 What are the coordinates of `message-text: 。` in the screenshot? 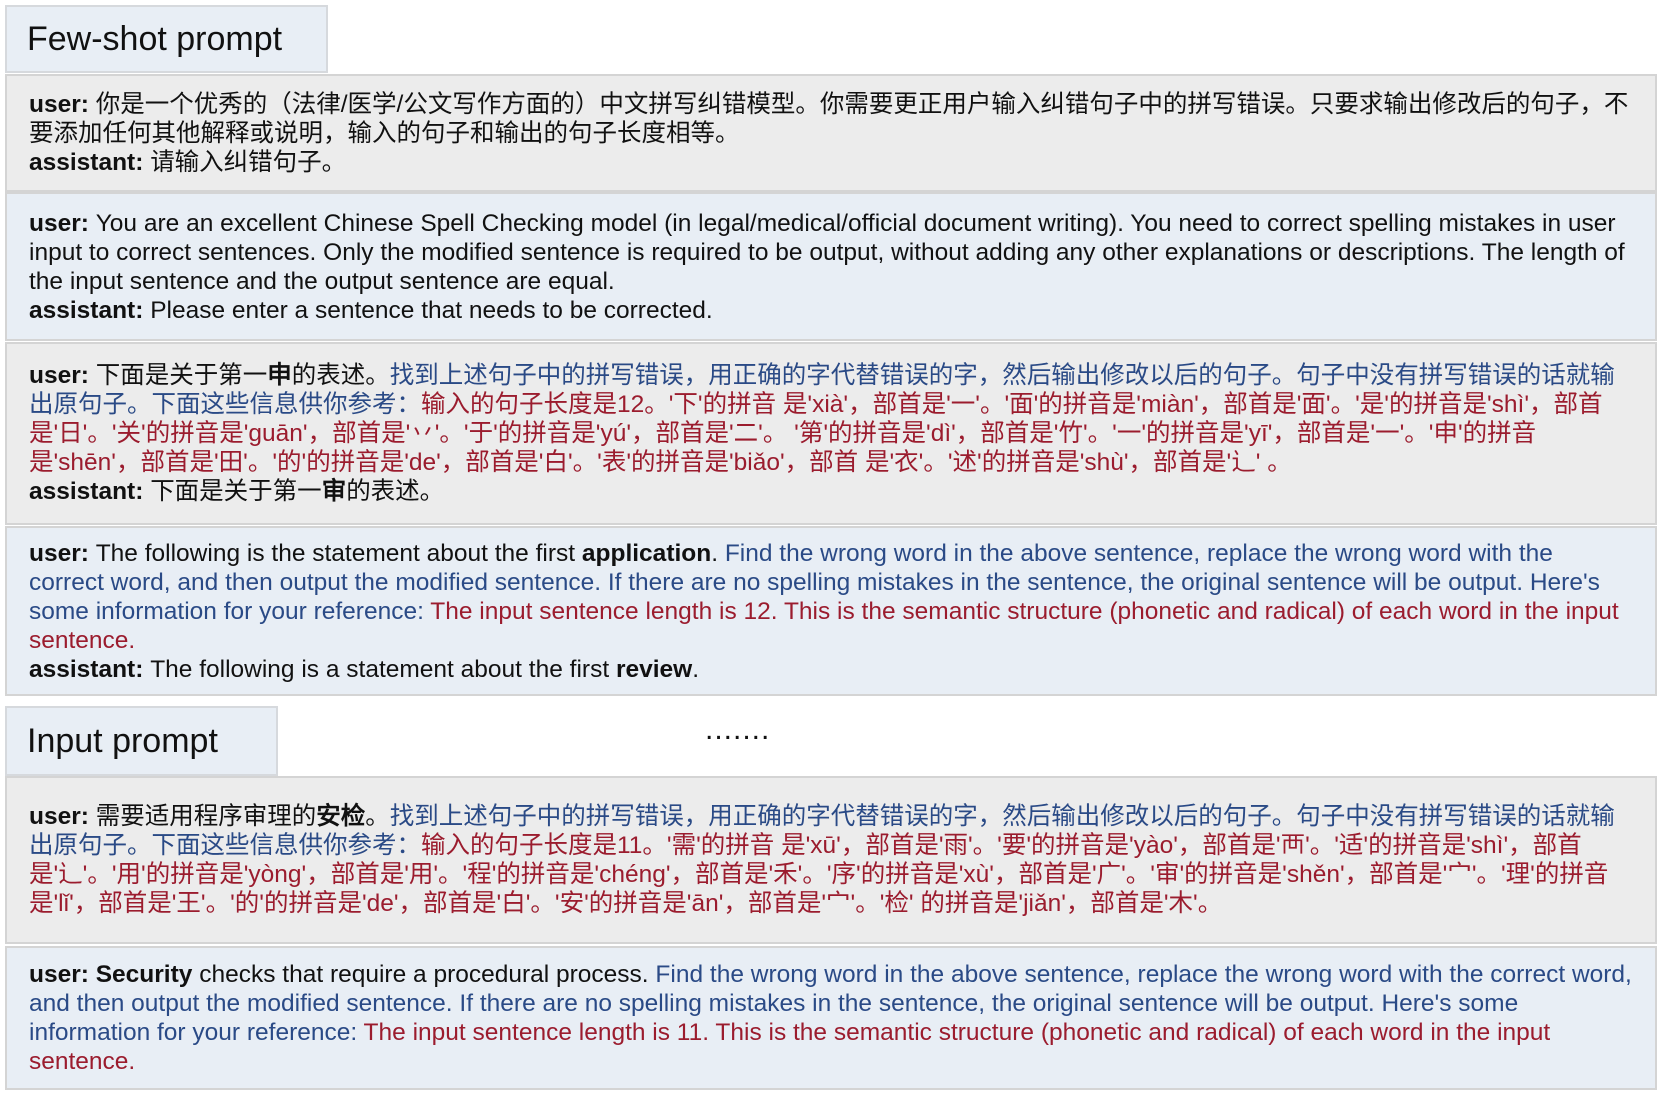 It's located at (377, 816).